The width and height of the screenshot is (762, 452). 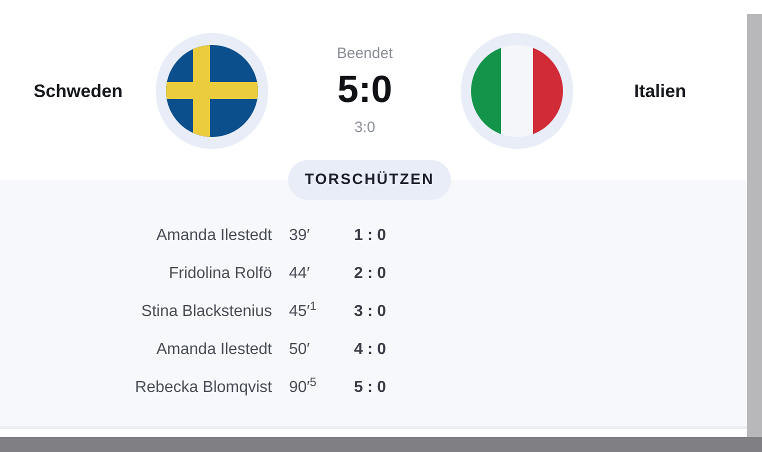 I want to click on goal-minute: 44′, so click(x=300, y=274).